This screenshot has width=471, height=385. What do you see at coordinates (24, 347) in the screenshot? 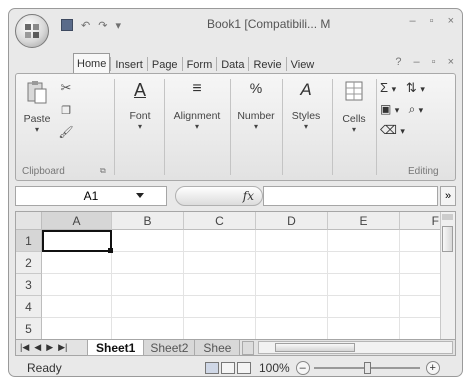
I see `first-sheet-button: |◀` at bounding box center [24, 347].